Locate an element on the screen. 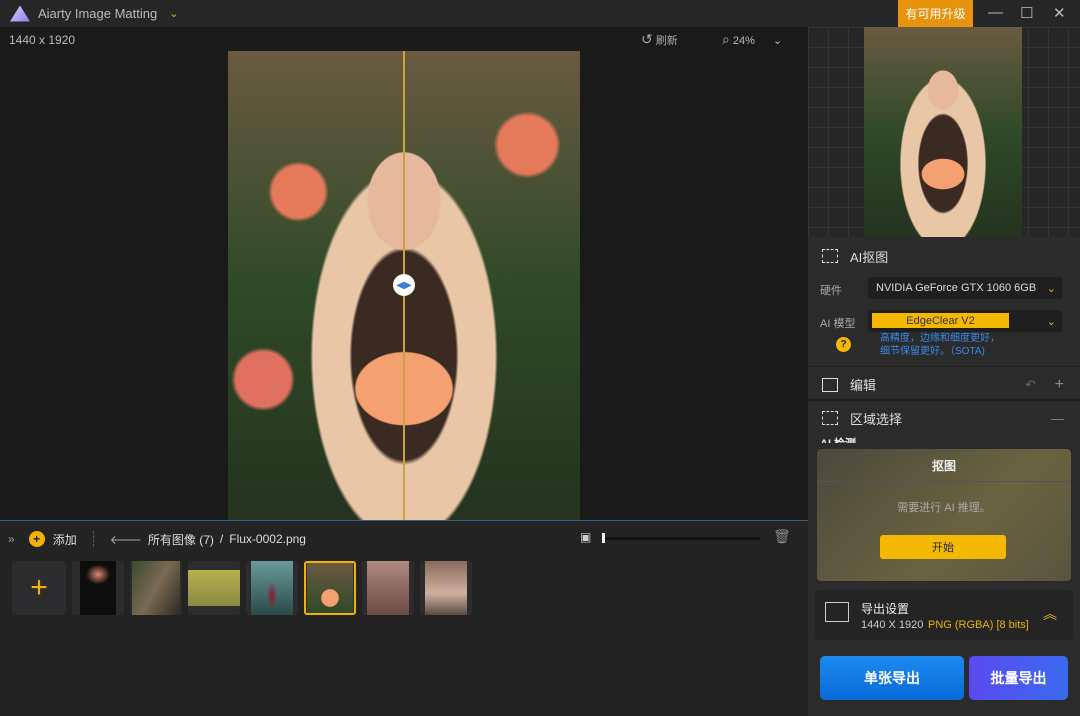 The image size is (1080, 716). hardware-value: NVIDIA GeForce GTX 1060 6GB is located at coordinates (956, 288).